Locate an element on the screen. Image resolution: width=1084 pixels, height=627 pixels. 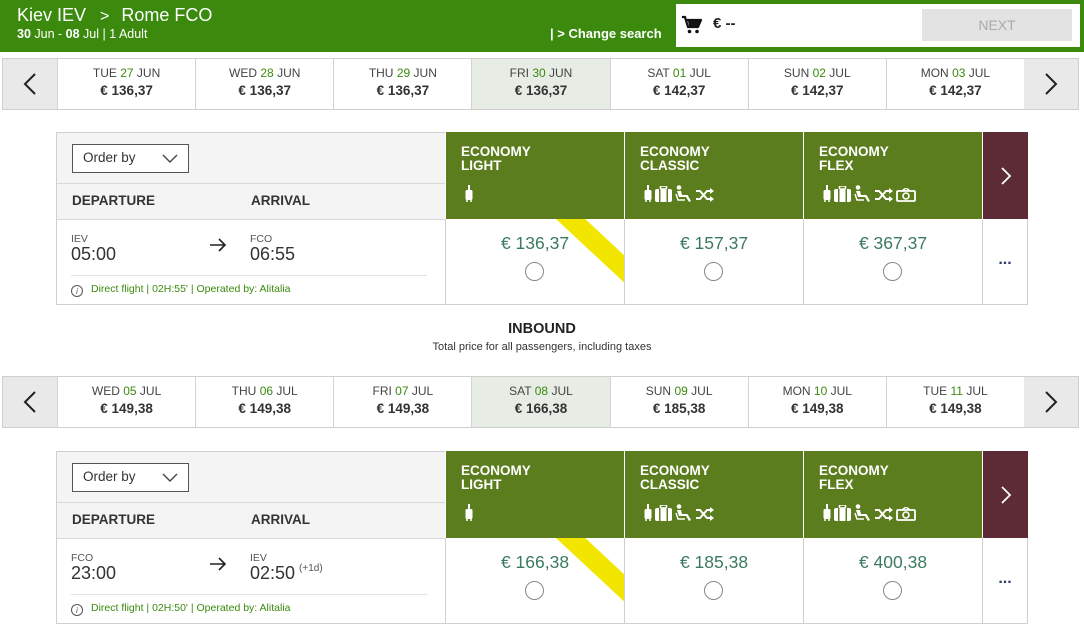
inbound-date-cell: WED 05 JUL € 149,38 is located at coordinates (126, 402).